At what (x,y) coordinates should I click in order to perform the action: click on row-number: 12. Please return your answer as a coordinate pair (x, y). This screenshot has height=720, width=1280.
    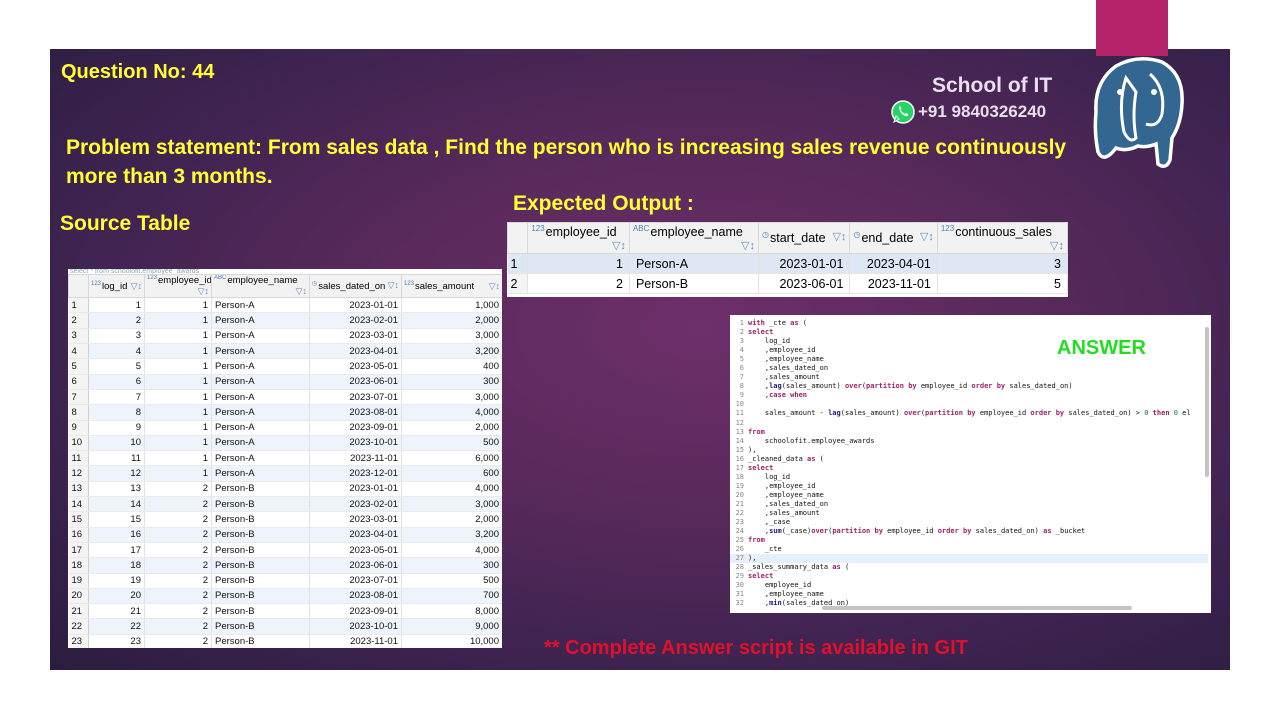
    Looking at the image, I should click on (78, 473).